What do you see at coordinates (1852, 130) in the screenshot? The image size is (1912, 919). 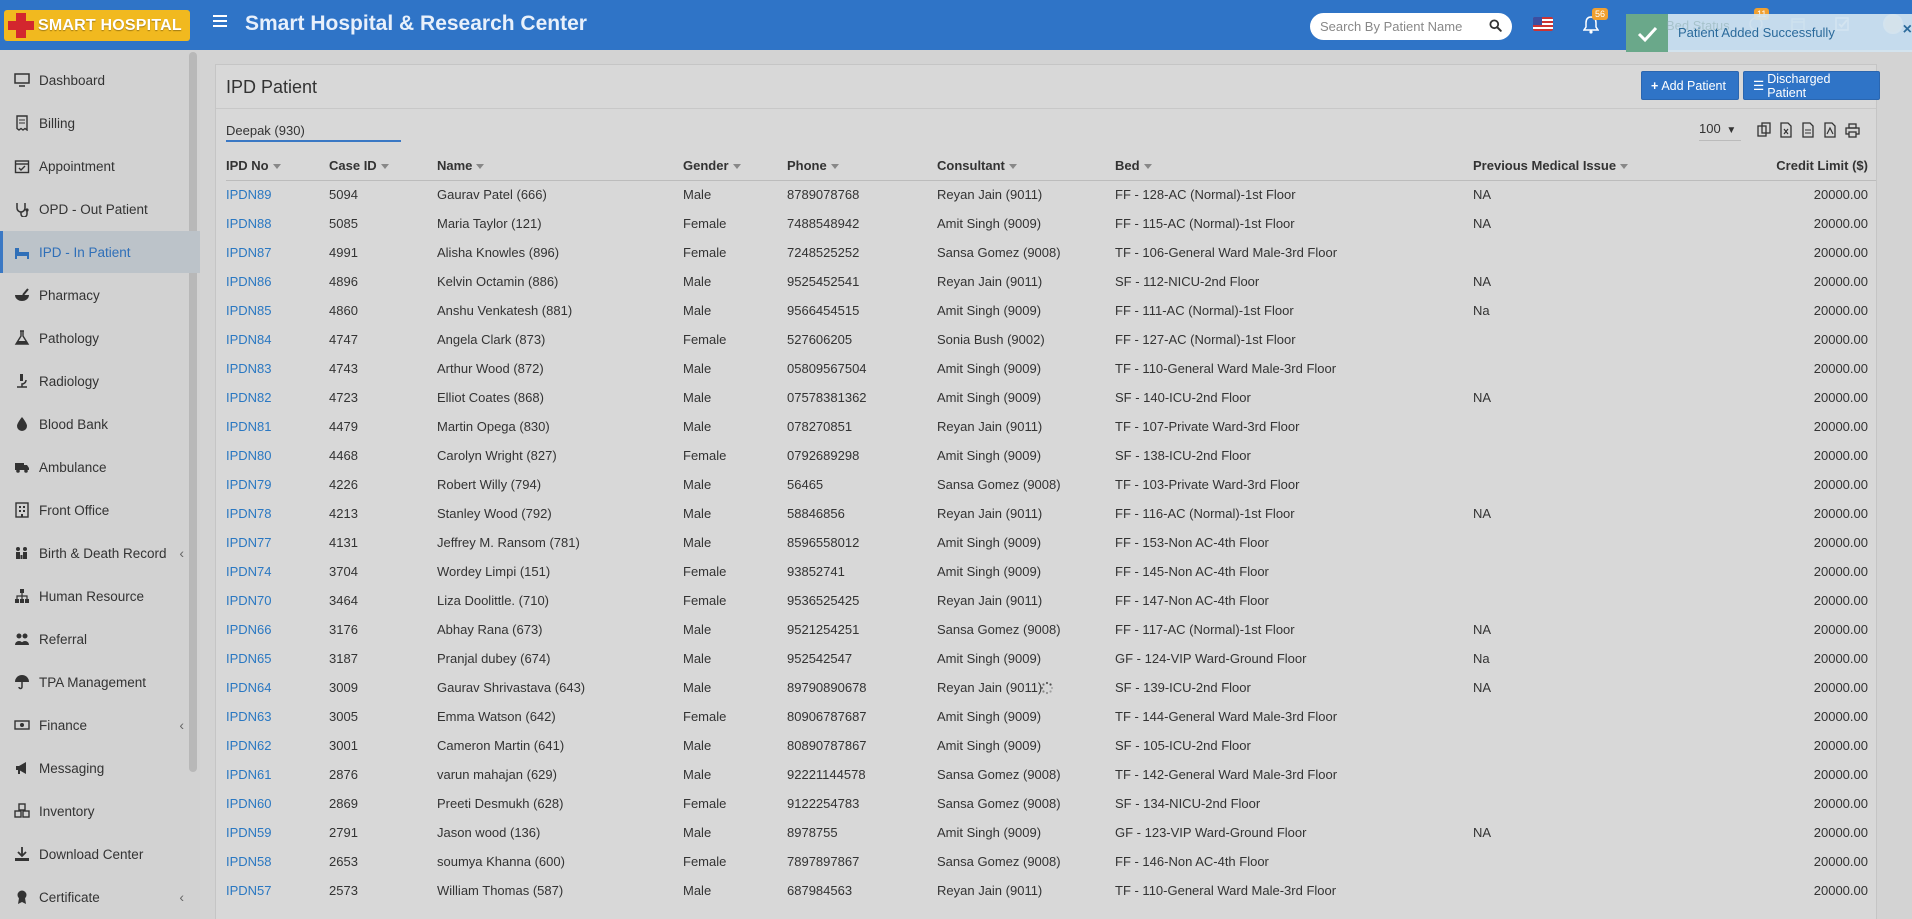 I see `print-icon` at bounding box center [1852, 130].